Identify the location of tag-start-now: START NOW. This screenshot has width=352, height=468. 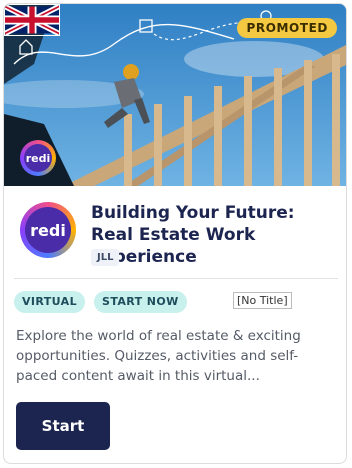
(140, 302).